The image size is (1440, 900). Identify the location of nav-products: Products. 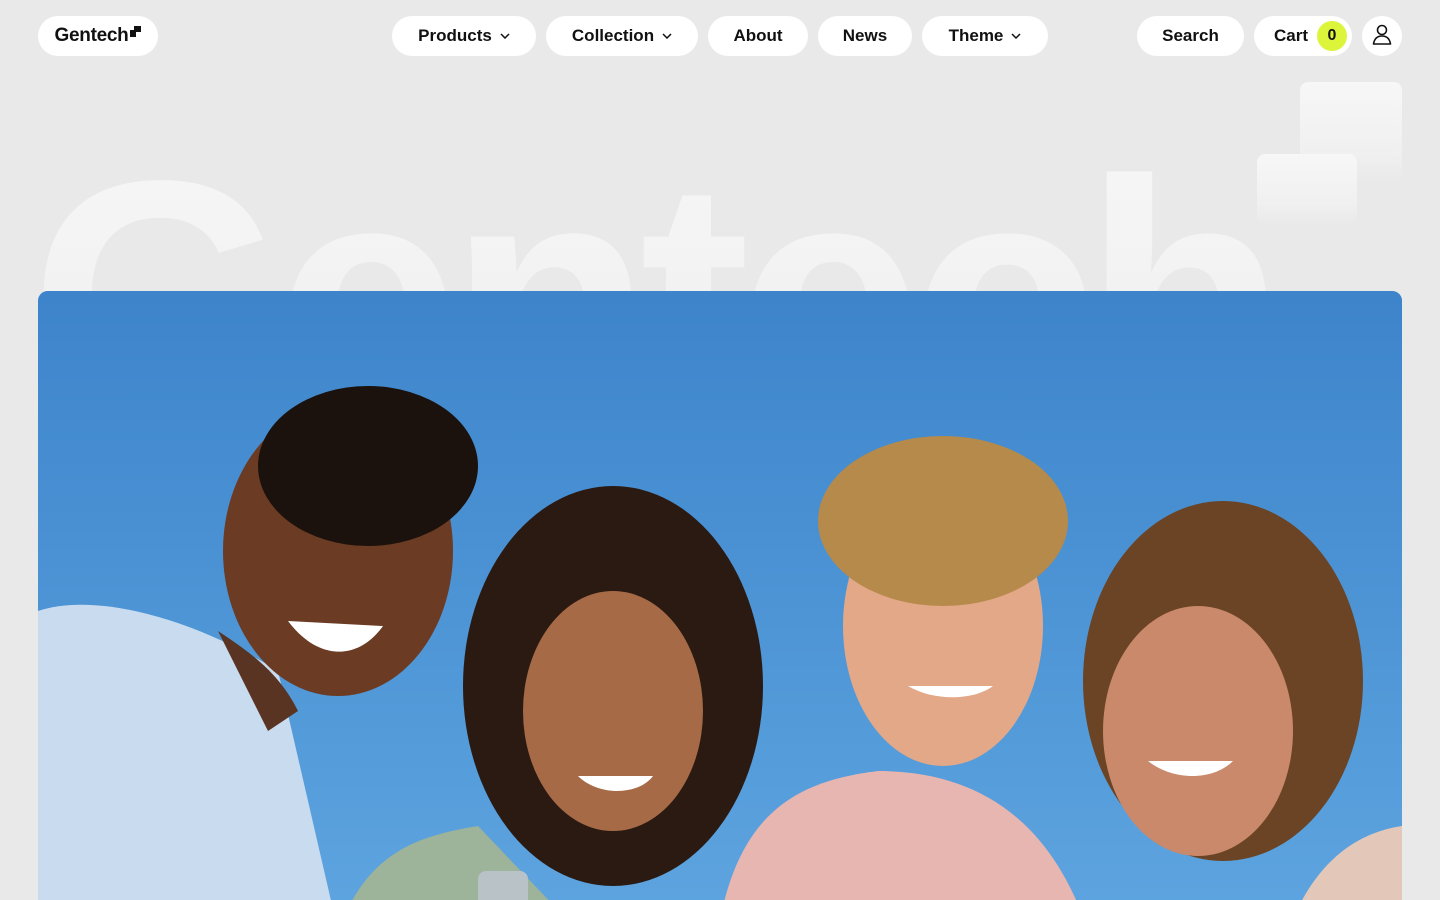
(464, 36).